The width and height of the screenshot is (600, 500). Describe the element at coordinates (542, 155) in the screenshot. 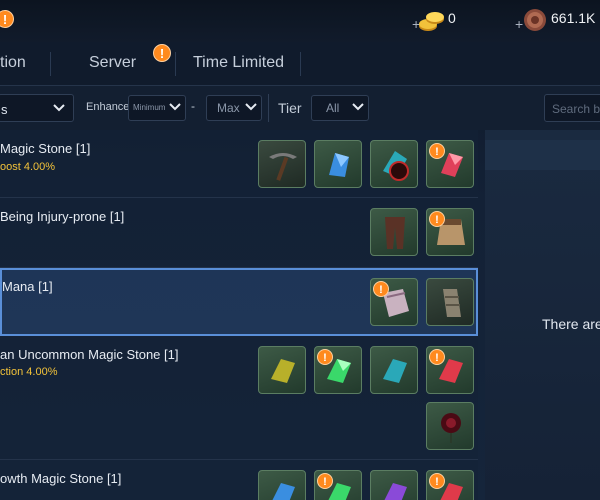

I see `detail-header` at that location.